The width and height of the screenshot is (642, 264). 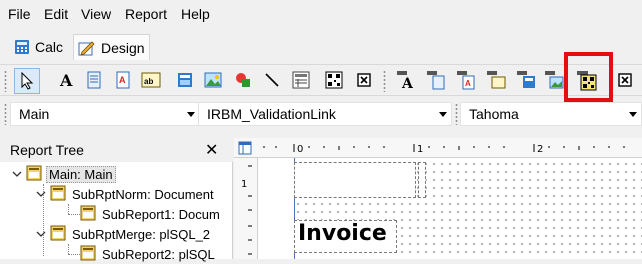 I want to click on line-icon, so click(x=272, y=80).